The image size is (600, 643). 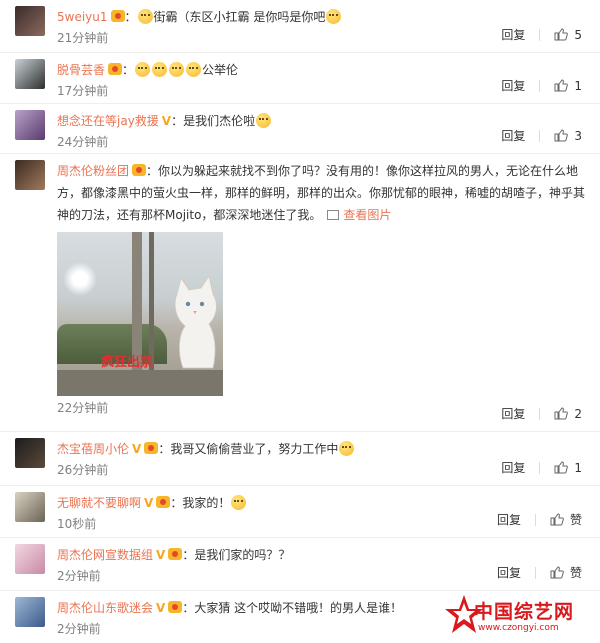 What do you see at coordinates (80, 279) in the screenshot?
I see `sun-glow` at bounding box center [80, 279].